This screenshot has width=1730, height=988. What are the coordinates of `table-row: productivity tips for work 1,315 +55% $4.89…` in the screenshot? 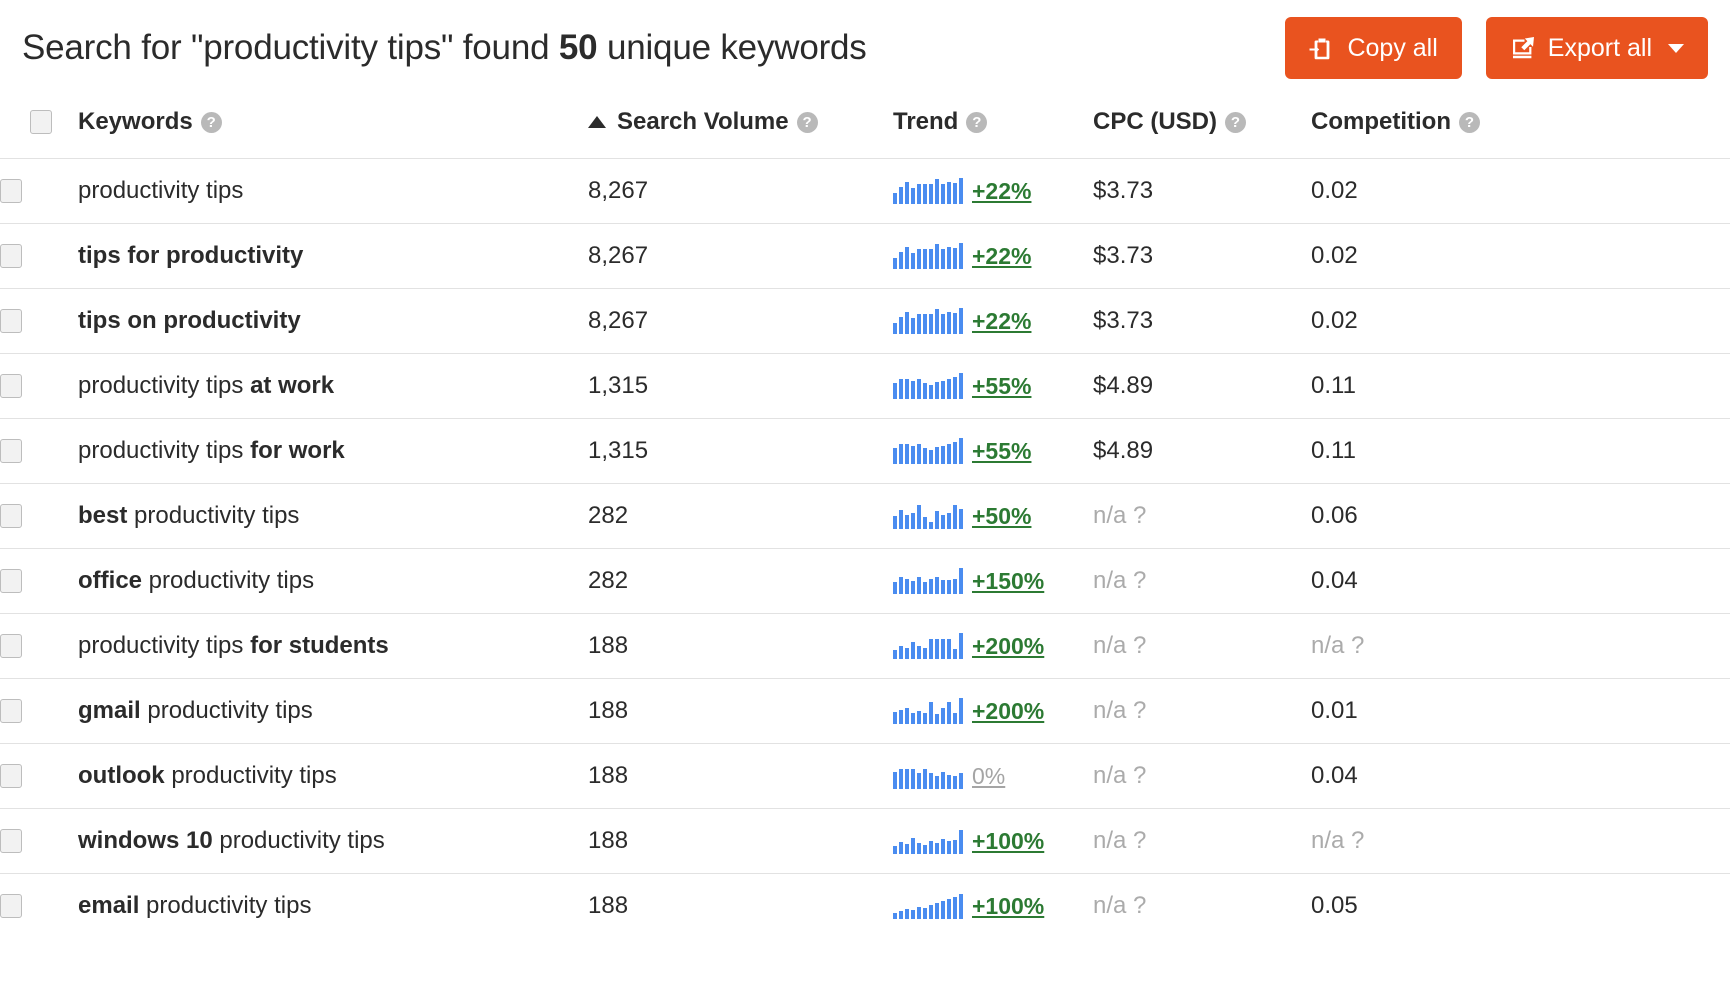 It's located at (865, 451).